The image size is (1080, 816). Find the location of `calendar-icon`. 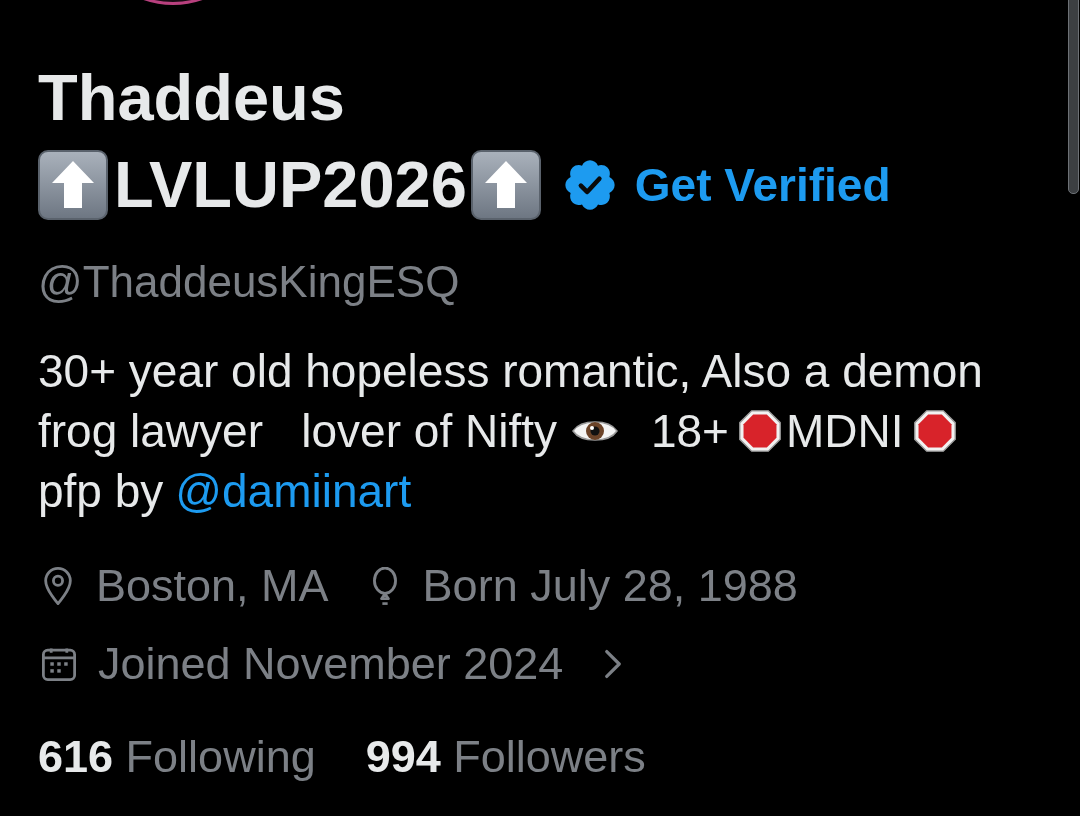

calendar-icon is located at coordinates (59, 664).